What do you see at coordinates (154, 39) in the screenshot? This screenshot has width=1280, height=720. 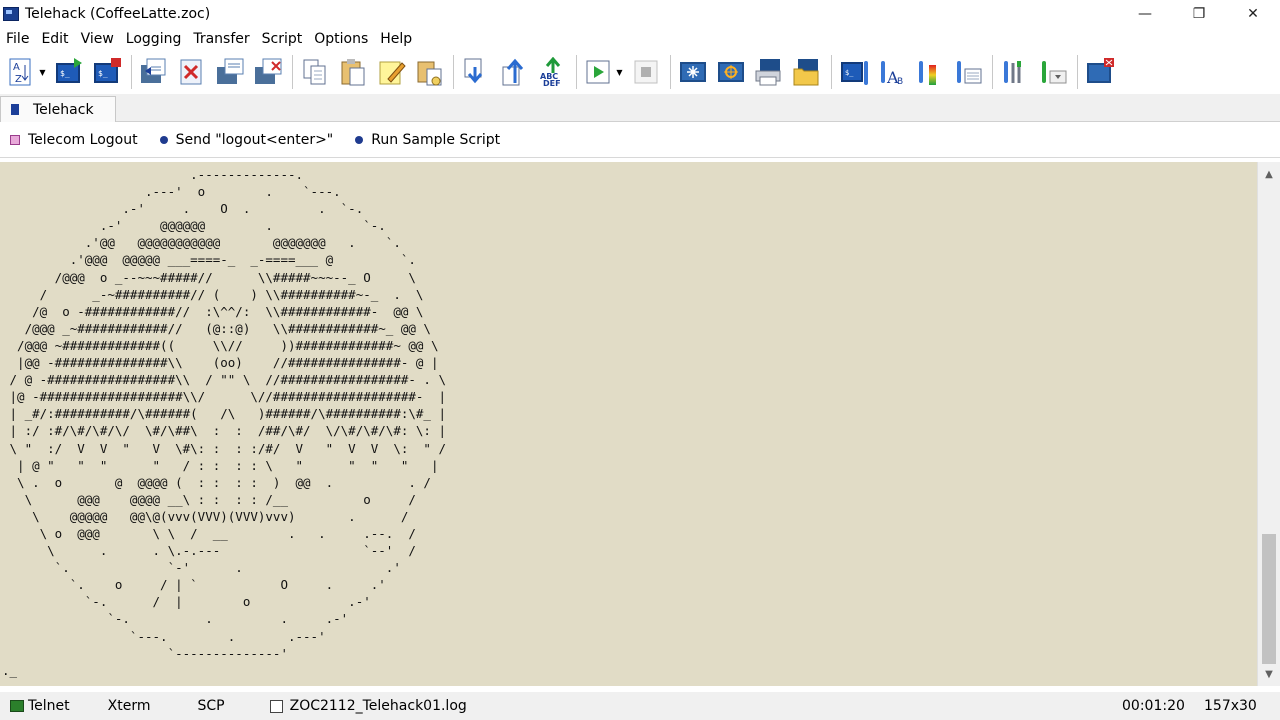 I see `menu-logging: Logging` at bounding box center [154, 39].